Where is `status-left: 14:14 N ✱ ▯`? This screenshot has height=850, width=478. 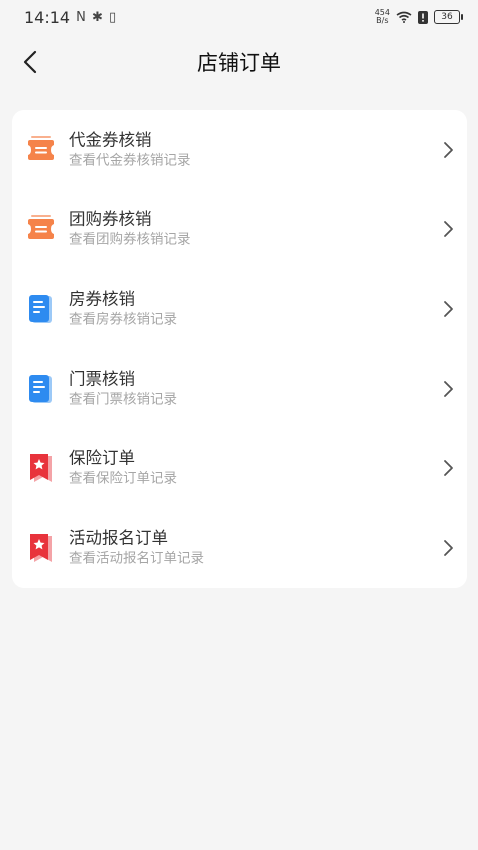 status-left: 14:14 N ✱ ▯ is located at coordinates (70, 17).